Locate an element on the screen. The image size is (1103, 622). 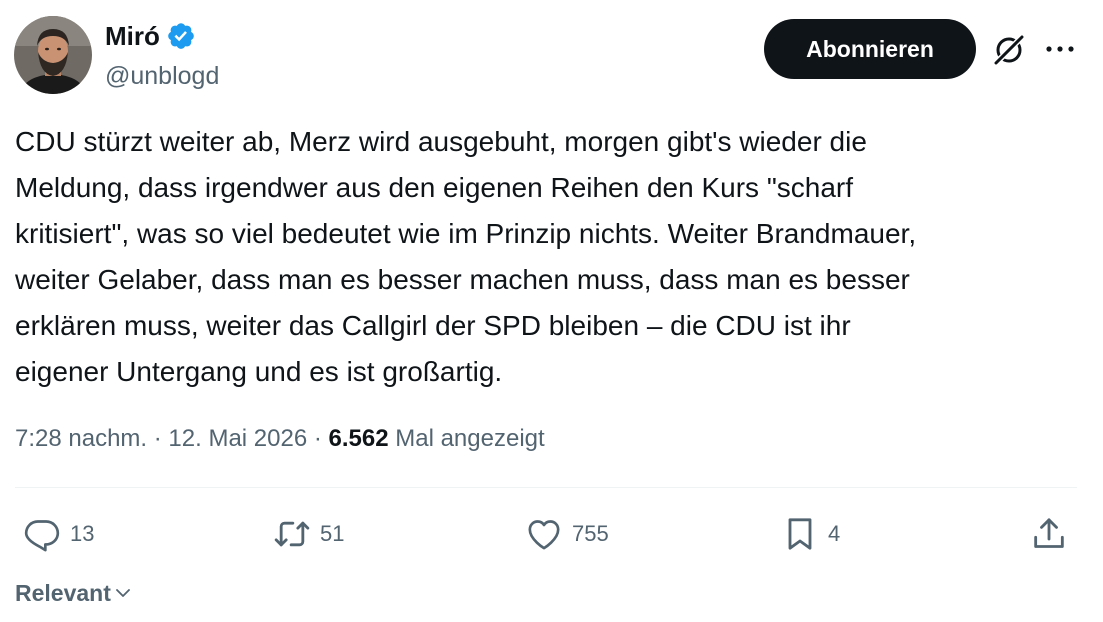
verified-badge-icon is located at coordinates (181, 36).